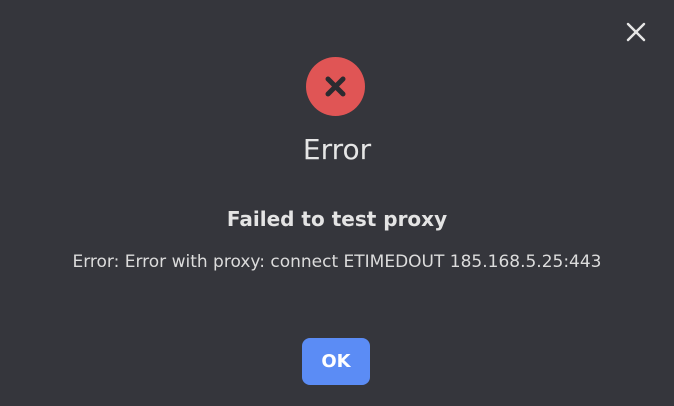 The width and height of the screenshot is (674, 406). Describe the element at coordinates (337, 149) in the screenshot. I see `dialog-title: Error` at that location.